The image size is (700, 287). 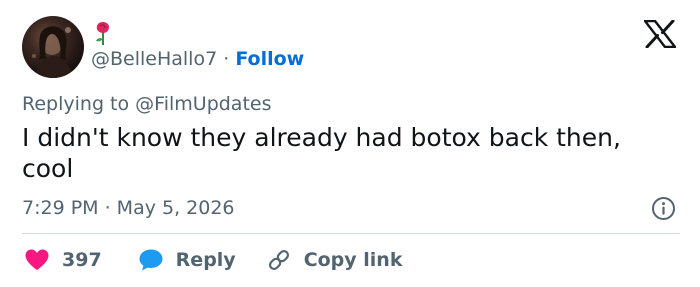 What do you see at coordinates (205, 260) in the screenshot?
I see `reply-label: Reply` at bounding box center [205, 260].